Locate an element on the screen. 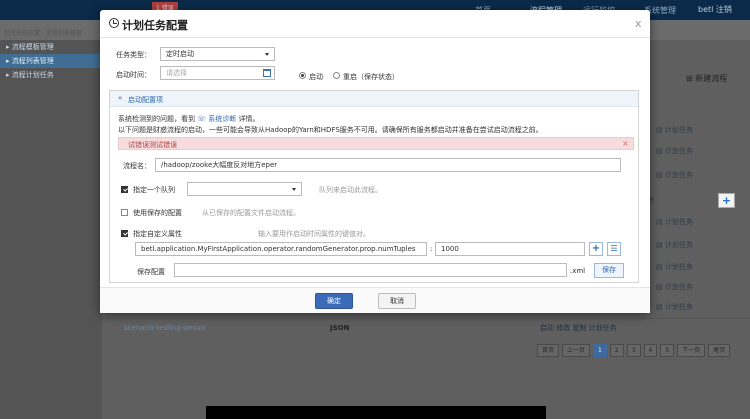 The height and width of the screenshot is (419, 750). radio-restart-label: 重启（保存状态） is located at coordinates (371, 77).